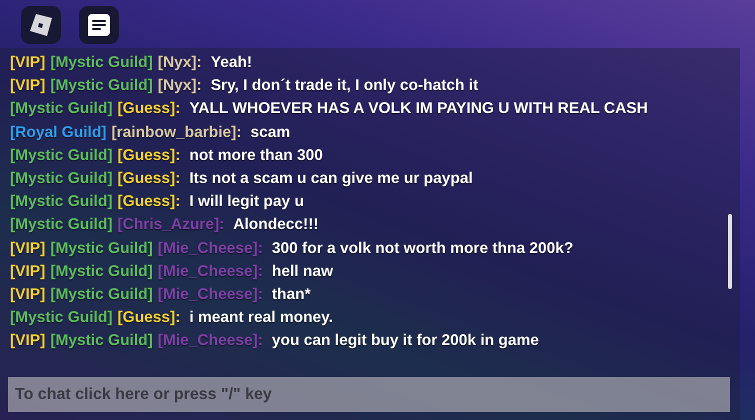 The height and width of the screenshot is (420, 755). I want to click on chat-message: i meant real money., so click(261, 318).